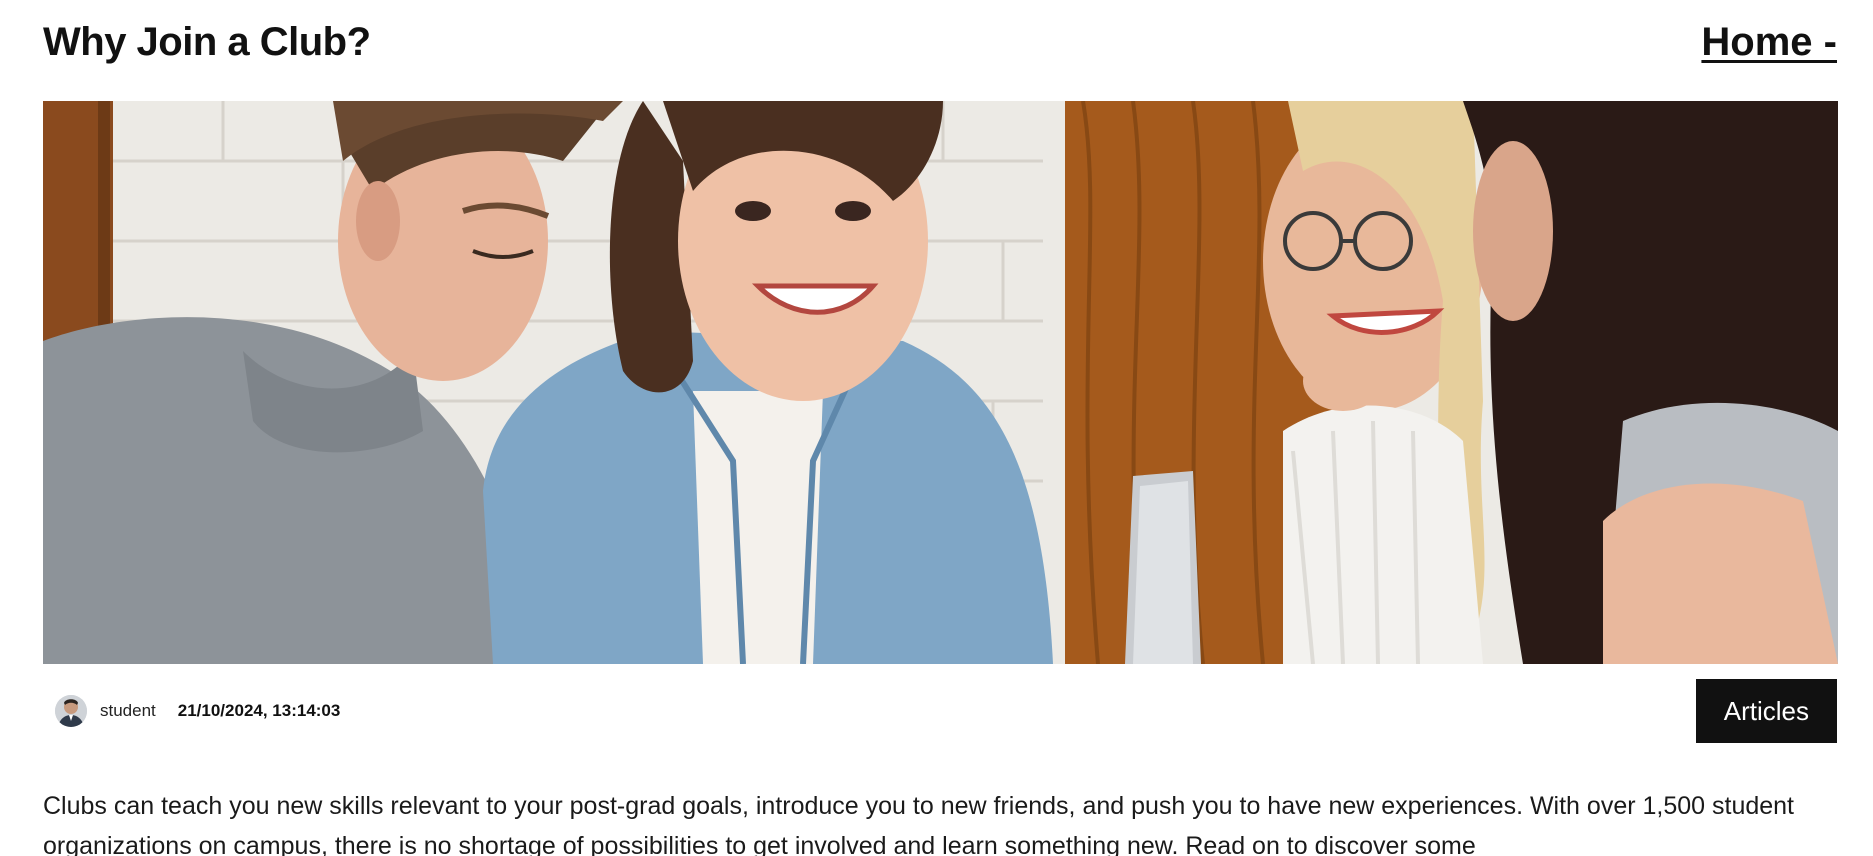 The width and height of the screenshot is (1873, 856). What do you see at coordinates (940, 711) in the screenshot?
I see `article-meta: student 21/10/2024, 13:14:03 Articles` at bounding box center [940, 711].